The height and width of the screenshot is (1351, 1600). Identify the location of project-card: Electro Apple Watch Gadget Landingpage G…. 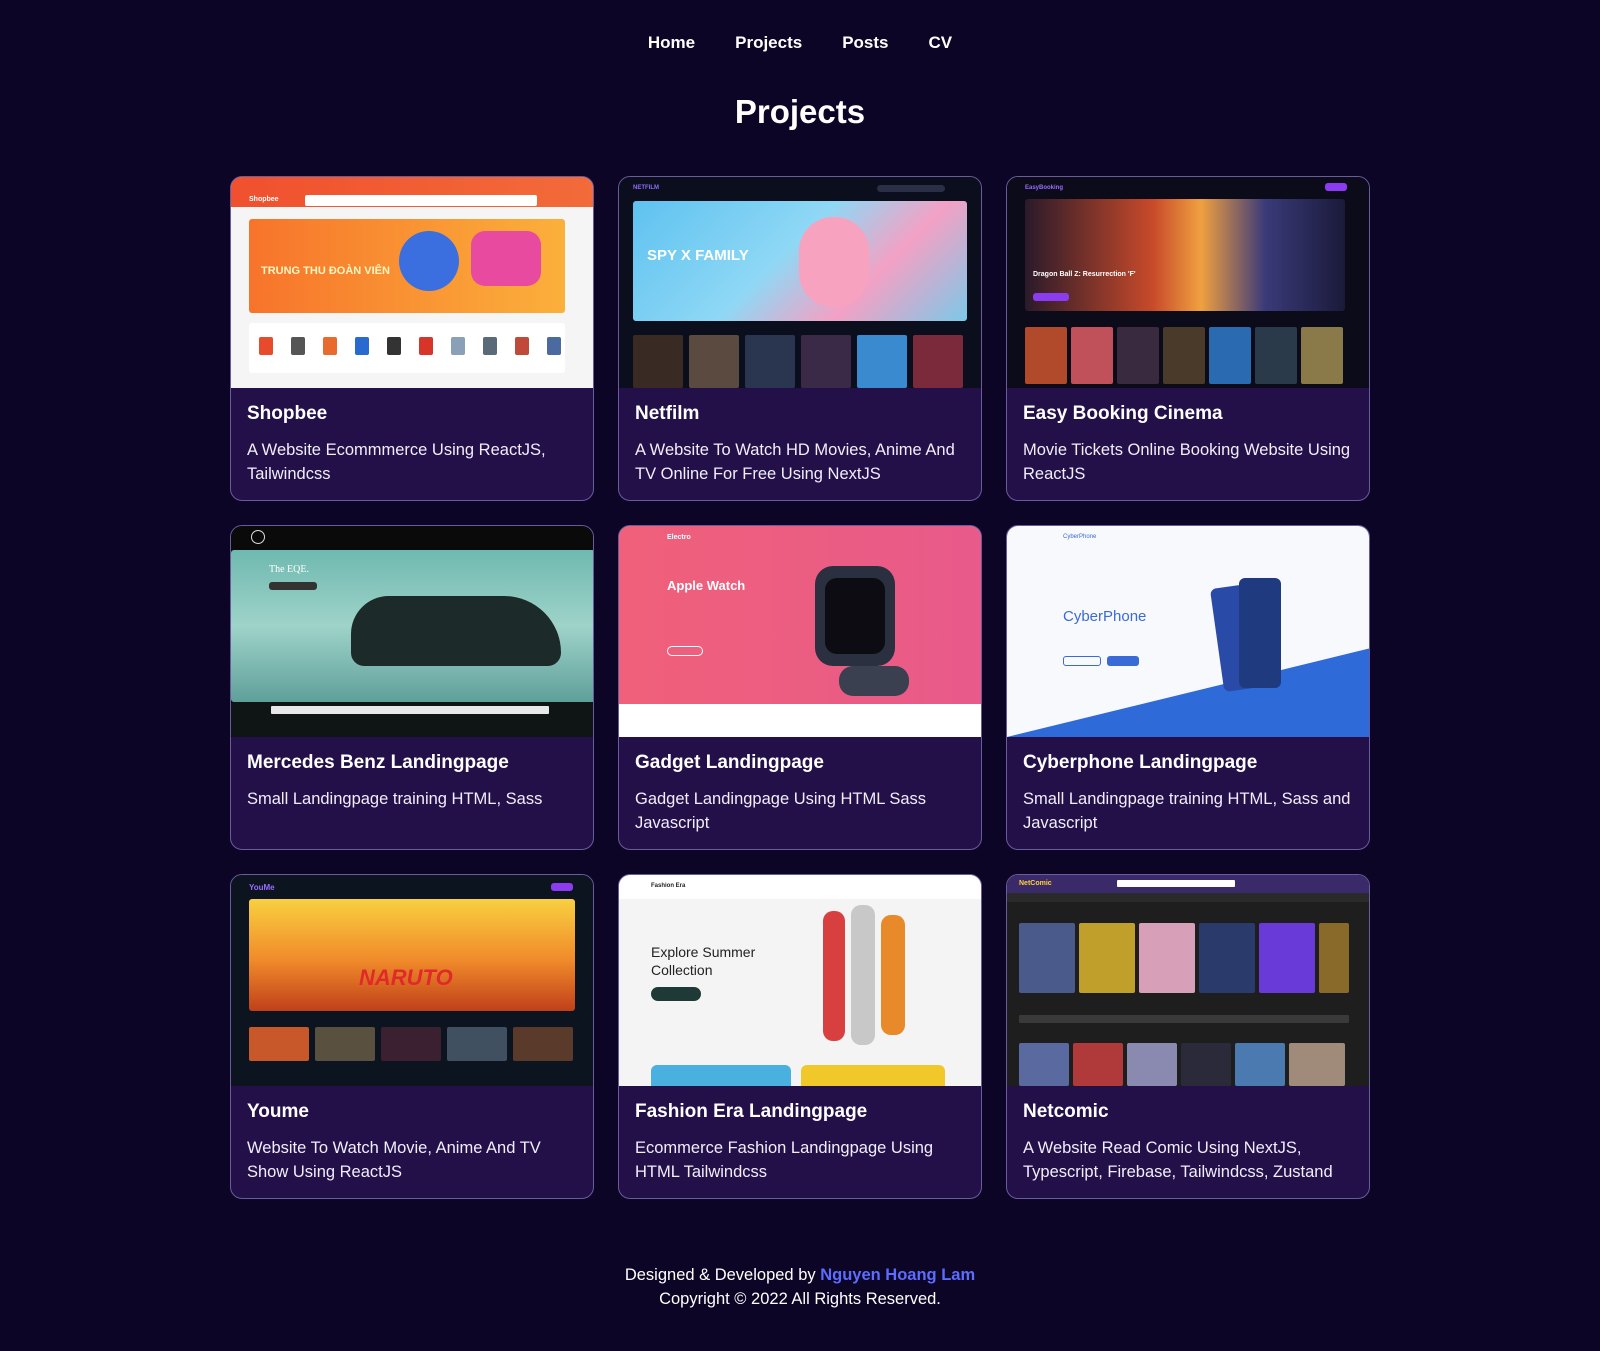
(800, 687).